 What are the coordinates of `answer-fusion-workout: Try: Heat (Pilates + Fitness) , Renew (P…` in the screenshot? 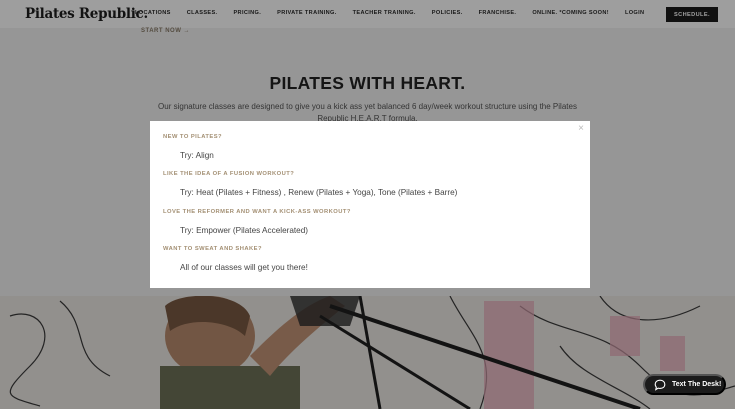 It's located at (319, 192).